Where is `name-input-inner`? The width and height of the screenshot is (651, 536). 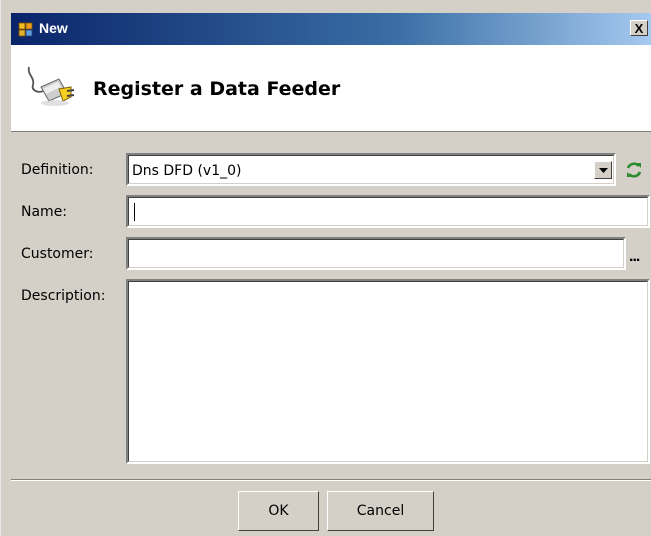
name-input-inner is located at coordinates (388, 211).